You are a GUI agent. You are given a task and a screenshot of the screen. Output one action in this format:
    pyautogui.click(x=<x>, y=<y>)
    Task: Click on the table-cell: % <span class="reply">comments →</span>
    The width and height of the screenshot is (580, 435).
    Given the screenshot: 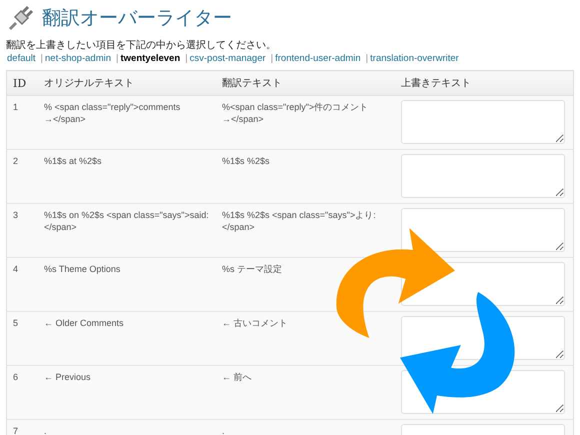 What is the action you would take?
    pyautogui.click(x=127, y=123)
    